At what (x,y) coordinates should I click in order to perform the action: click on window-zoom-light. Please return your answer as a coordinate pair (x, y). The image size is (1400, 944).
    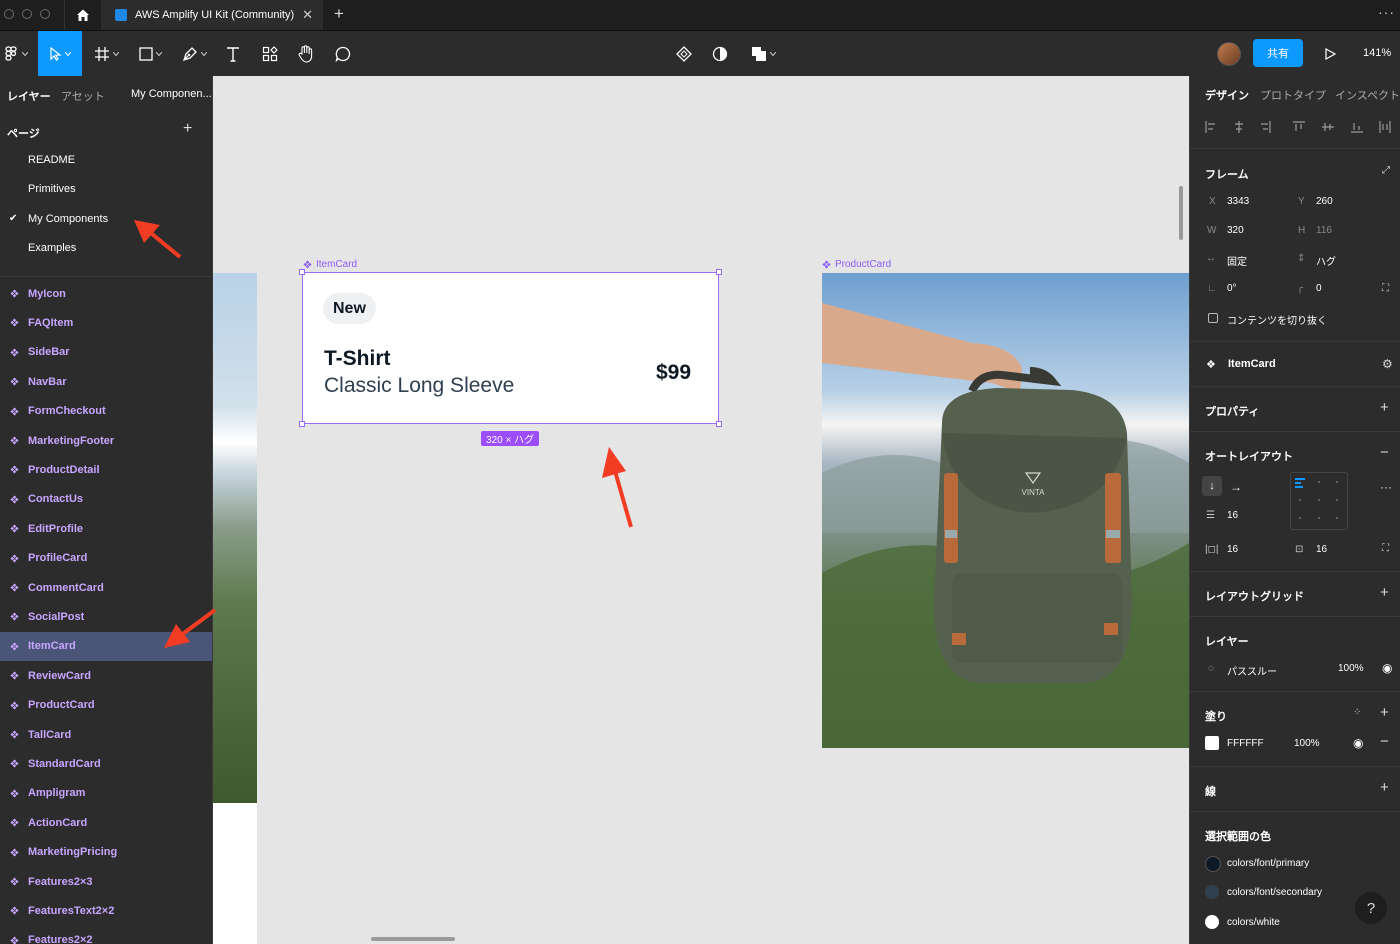
    Looking at the image, I should click on (45, 14).